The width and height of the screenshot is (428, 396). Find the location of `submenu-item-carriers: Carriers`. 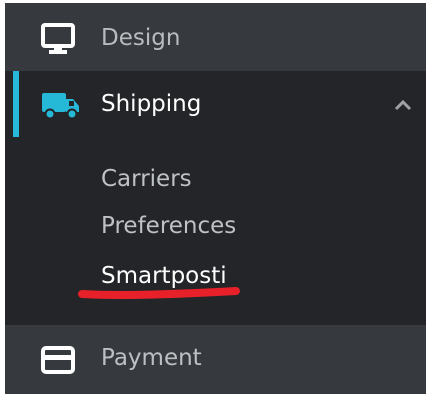

submenu-item-carriers: Carriers is located at coordinates (146, 179).